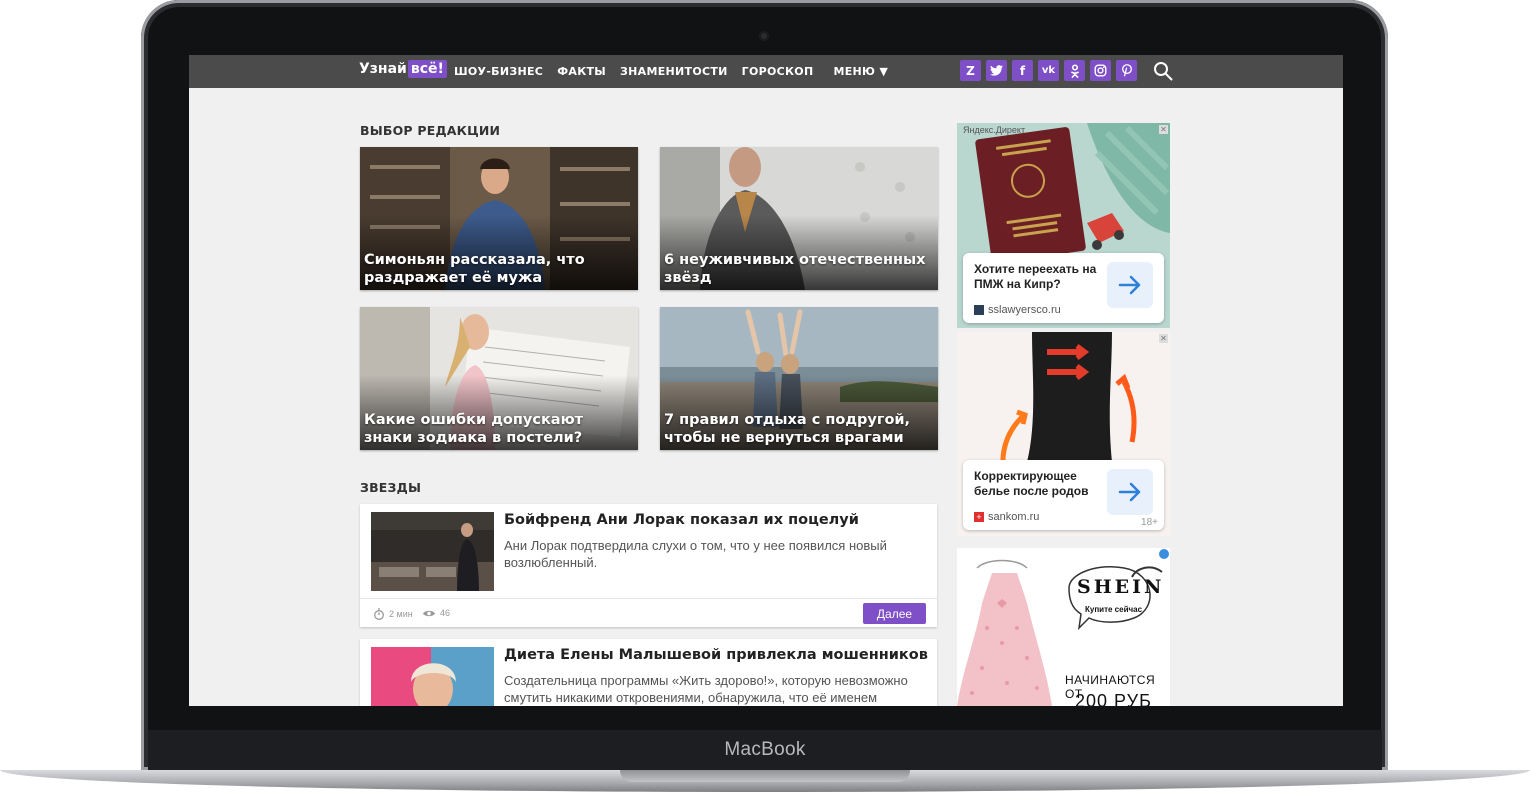  What do you see at coordinates (996, 70) in the screenshot?
I see `twitter-icon` at bounding box center [996, 70].